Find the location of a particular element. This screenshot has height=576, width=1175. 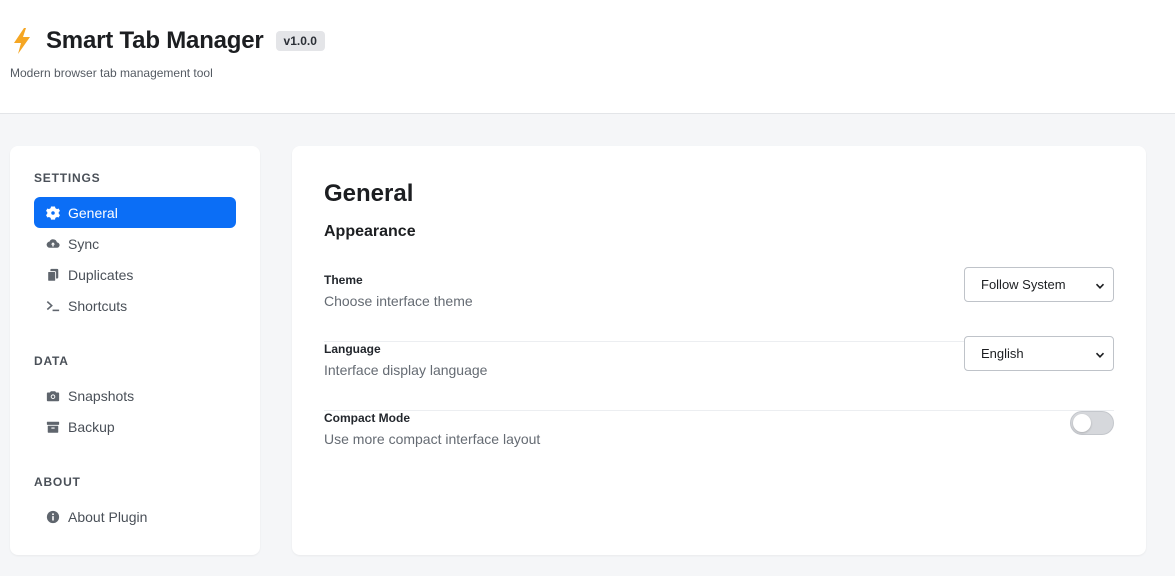

app-subtitle: Modern browser tab management tool is located at coordinates (111, 73).